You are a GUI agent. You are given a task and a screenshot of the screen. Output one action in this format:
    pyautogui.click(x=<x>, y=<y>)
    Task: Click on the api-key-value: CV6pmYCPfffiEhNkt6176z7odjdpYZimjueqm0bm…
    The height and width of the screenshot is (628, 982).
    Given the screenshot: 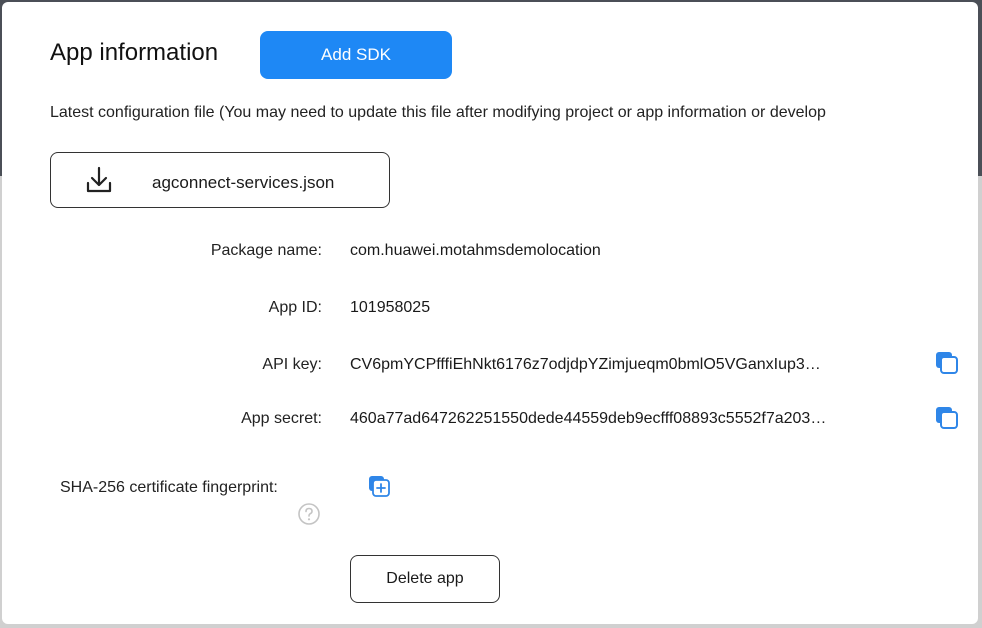 What is the action you would take?
    pyautogui.click(x=585, y=364)
    